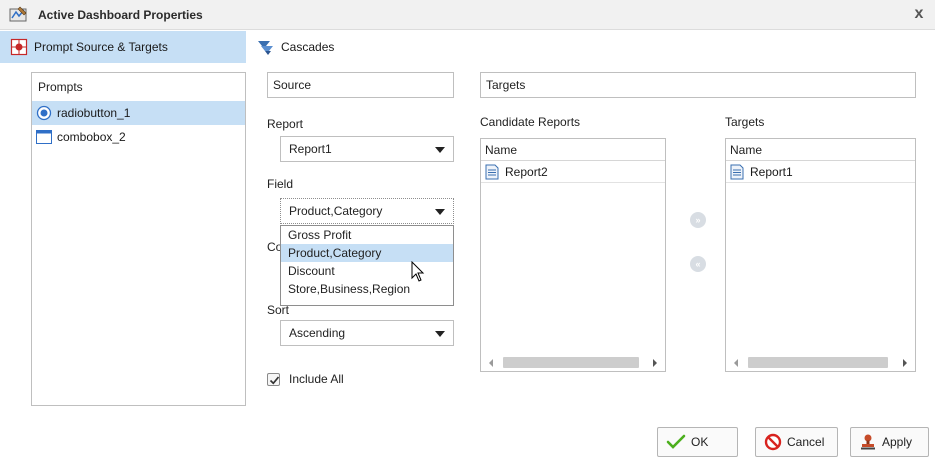  What do you see at coordinates (773, 442) in the screenshot?
I see `cancel-icon` at bounding box center [773, 442].